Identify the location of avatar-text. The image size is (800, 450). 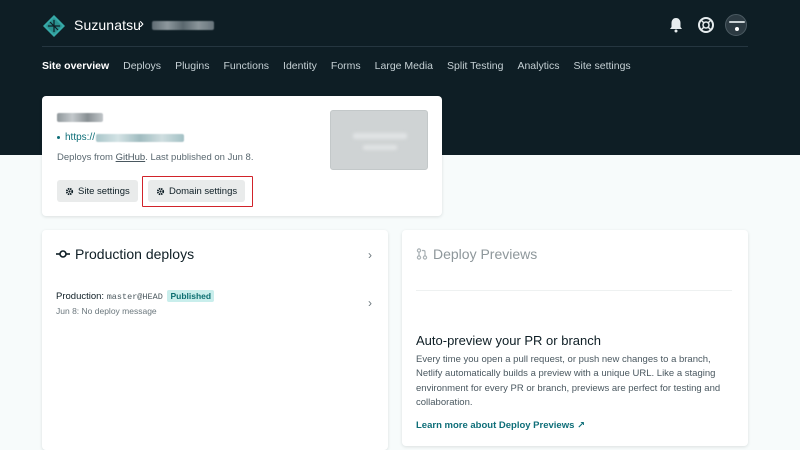
(737, 22).